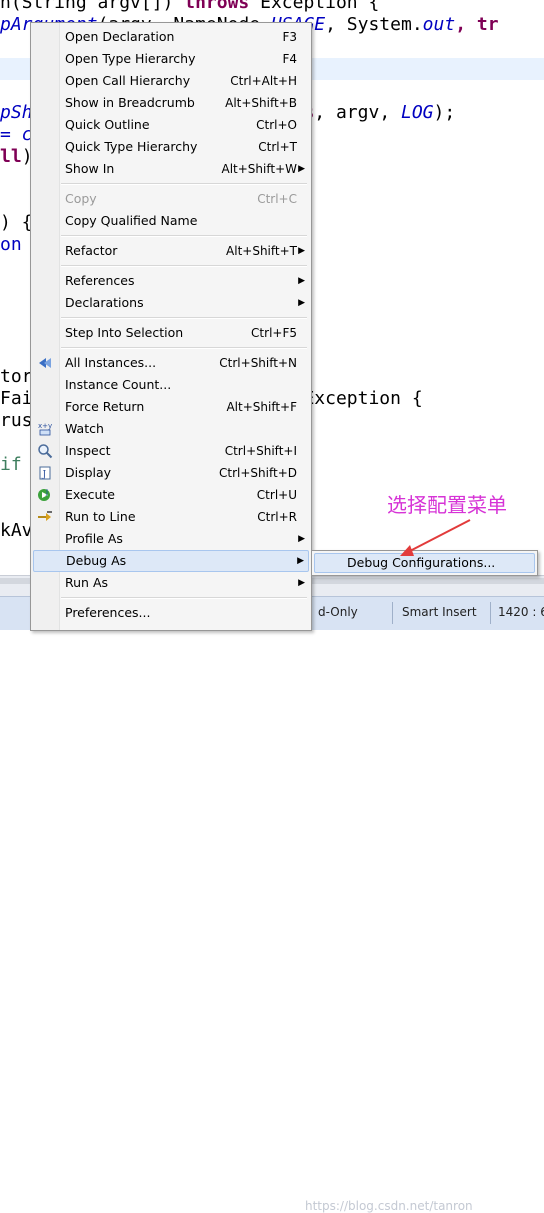 The image size is (544, 1213). What do you see at coordinates (131, 220) in the screenshot?
I see `menu-item-label: Copy Qualified Name` at bounding box center [131, 220].